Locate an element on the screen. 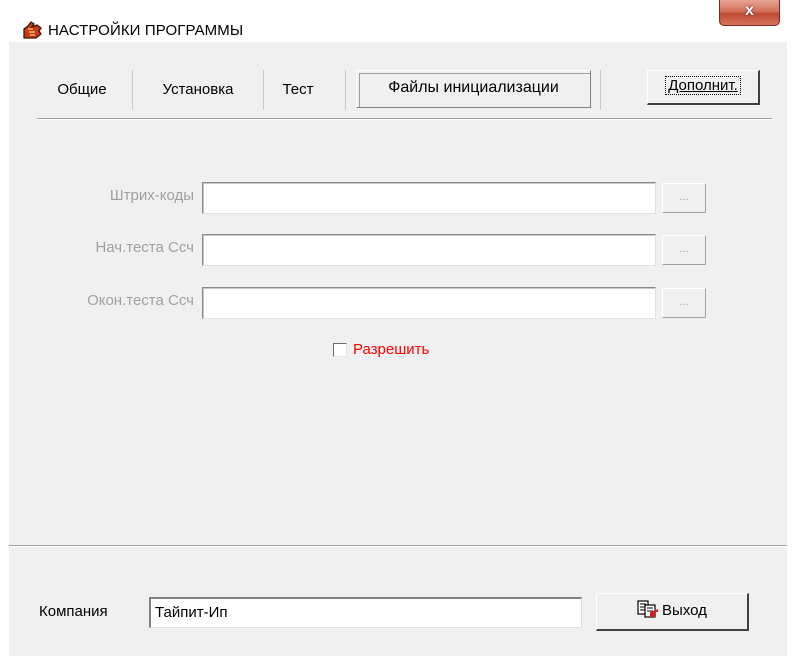  test-end-input is located at coordinates (429, 303).